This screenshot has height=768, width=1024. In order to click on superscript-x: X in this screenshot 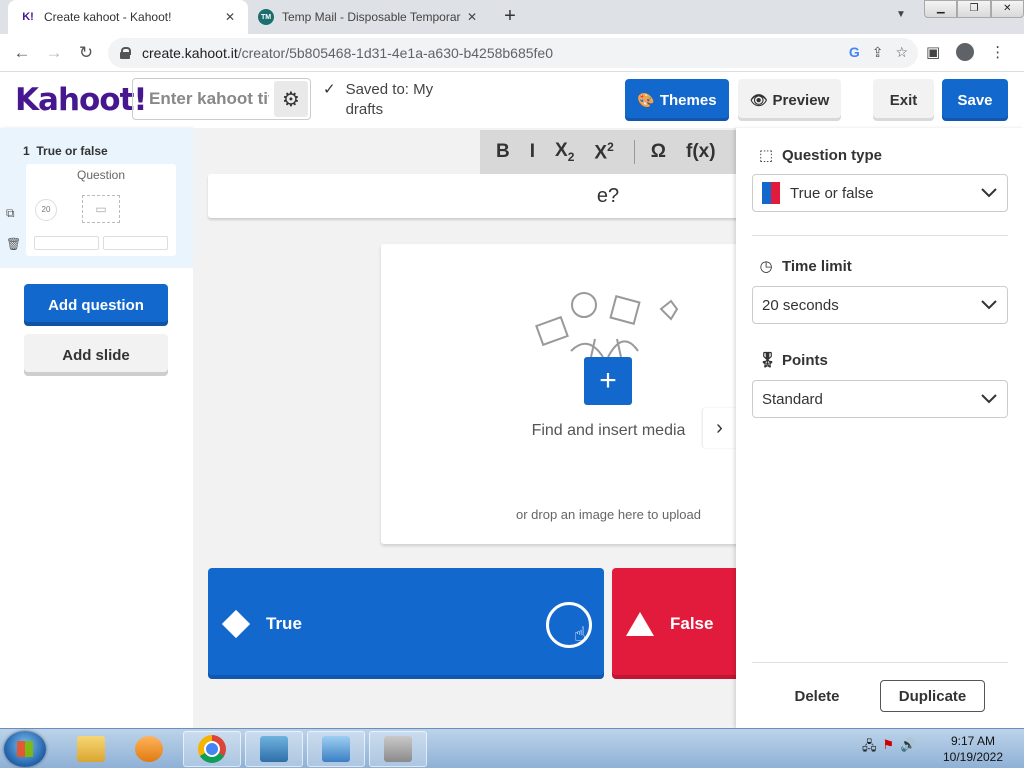, I will do `click(601, 153)`.